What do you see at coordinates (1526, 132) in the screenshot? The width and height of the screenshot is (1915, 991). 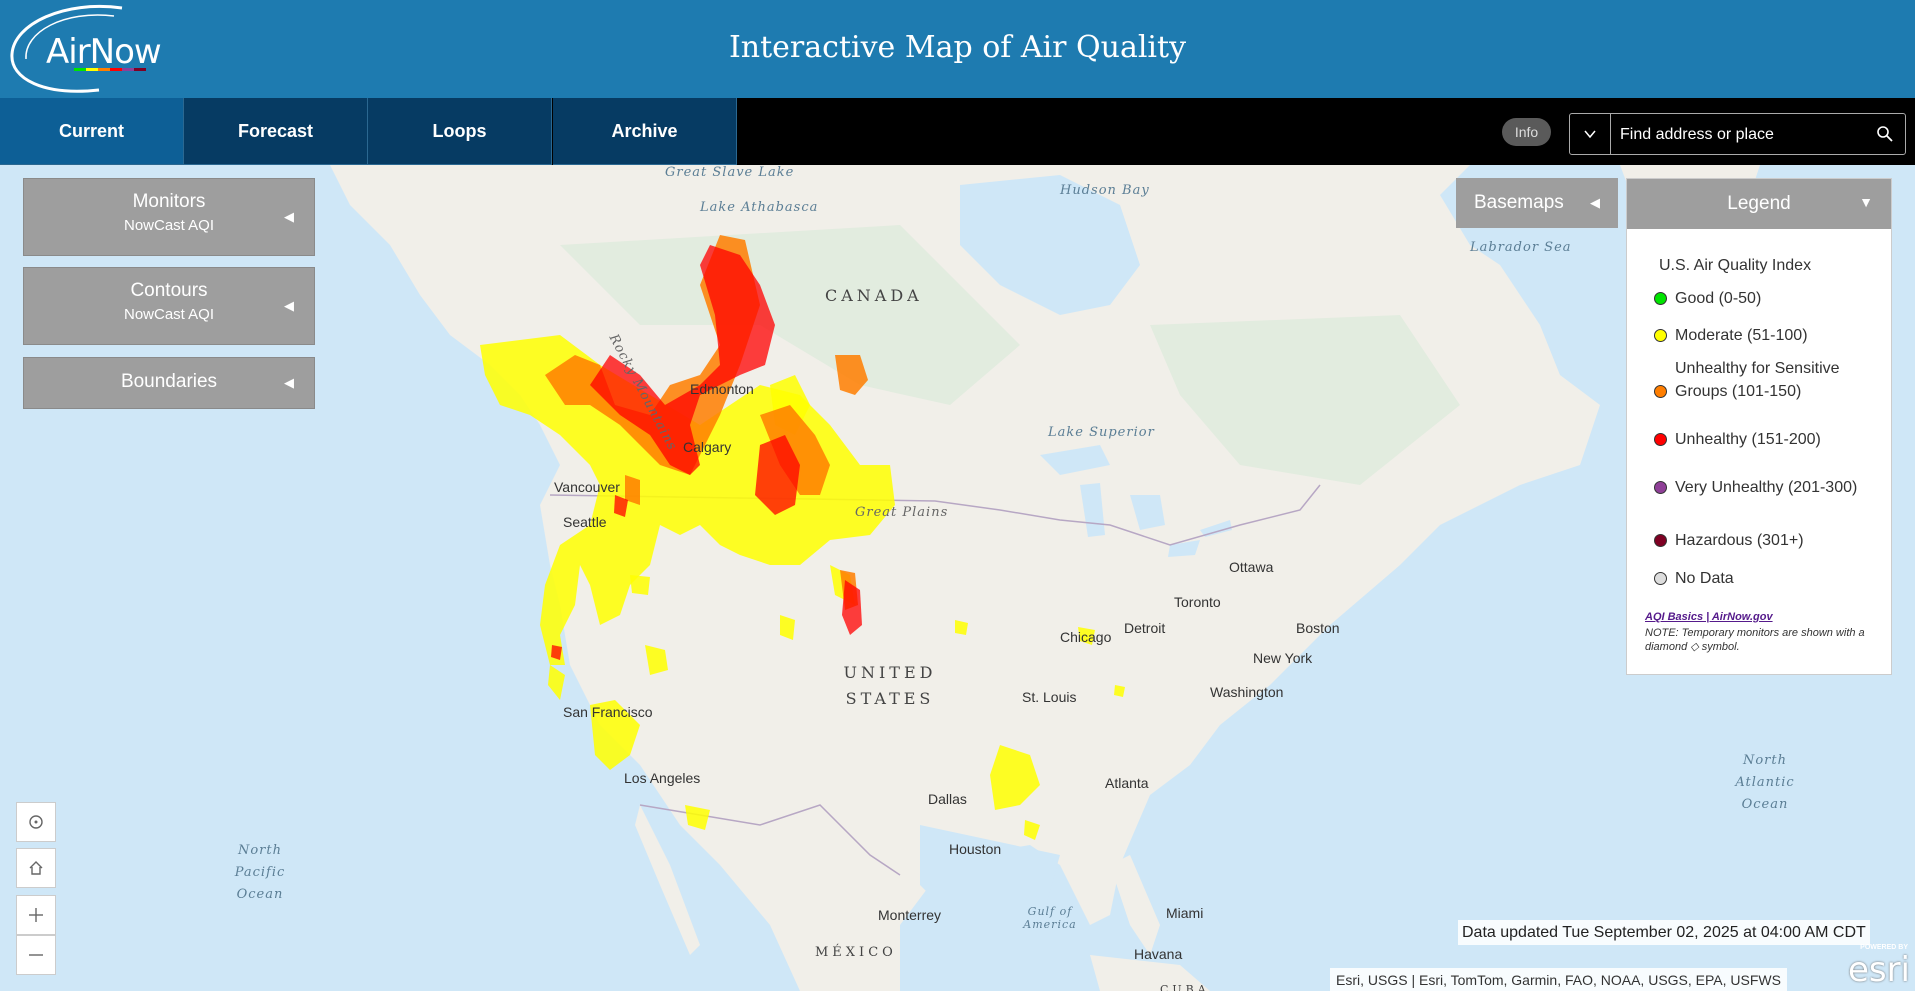 I see `info-button: Info` at bounding box center [1526, 132].